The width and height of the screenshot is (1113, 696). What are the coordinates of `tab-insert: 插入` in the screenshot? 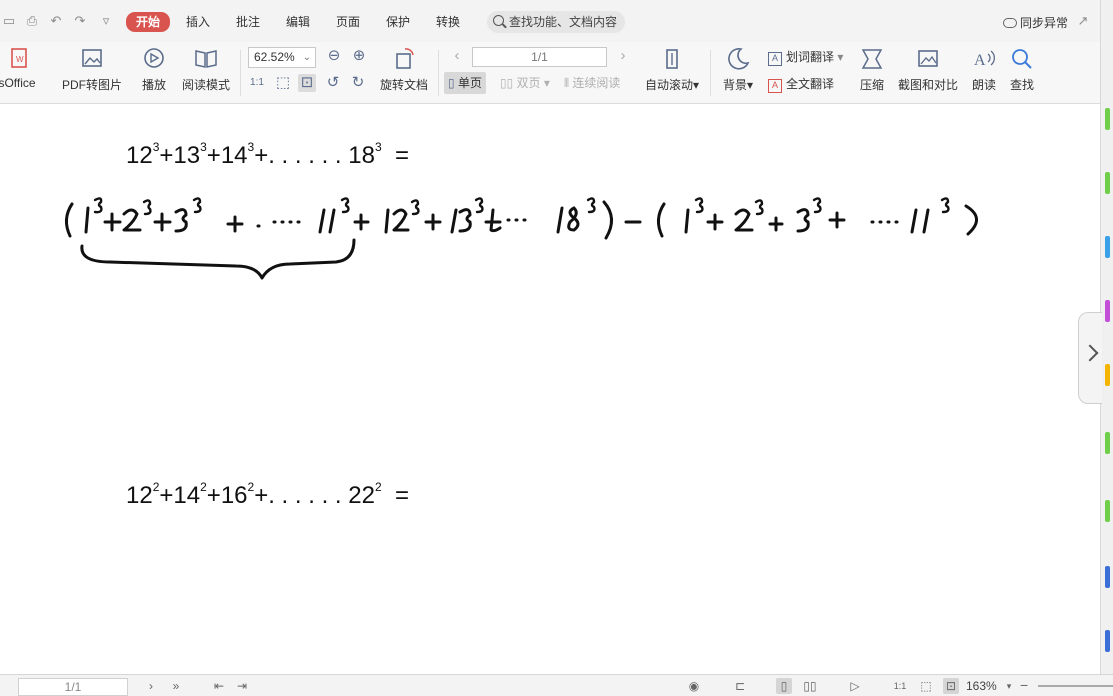 It's located at (198, 22).